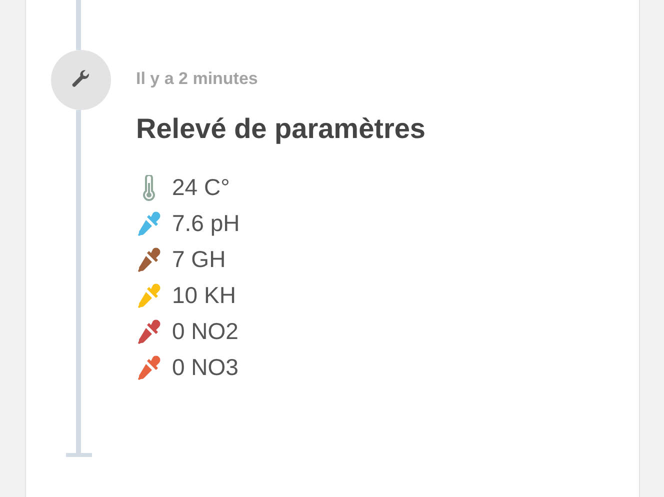  What do you see at coordinates (199, 259) in the screenshot?
I see `reading-value: 7 GH` at bounding box center [199, 259].